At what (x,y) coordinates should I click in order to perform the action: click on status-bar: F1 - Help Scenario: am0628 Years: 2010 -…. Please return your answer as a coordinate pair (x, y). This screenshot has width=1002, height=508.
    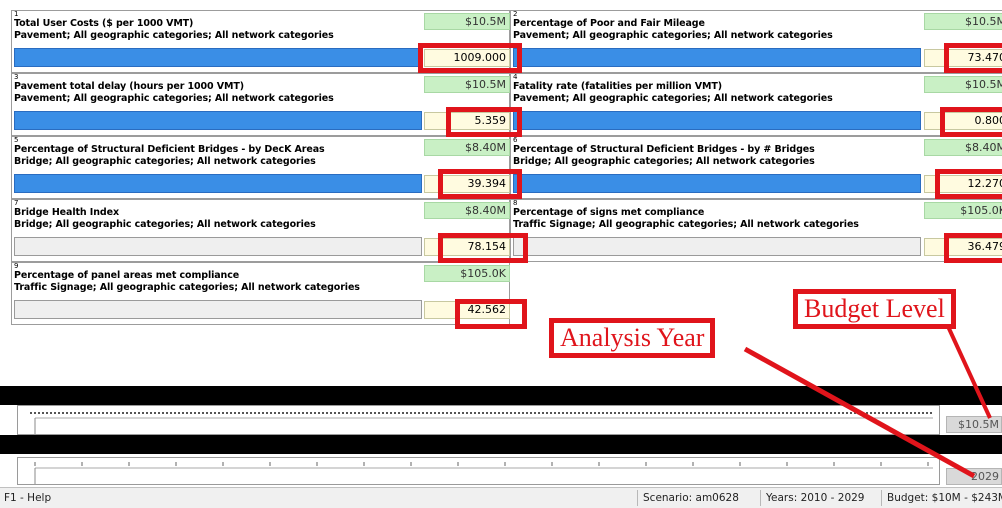
    Looking at the image, I should click on (501, 497).